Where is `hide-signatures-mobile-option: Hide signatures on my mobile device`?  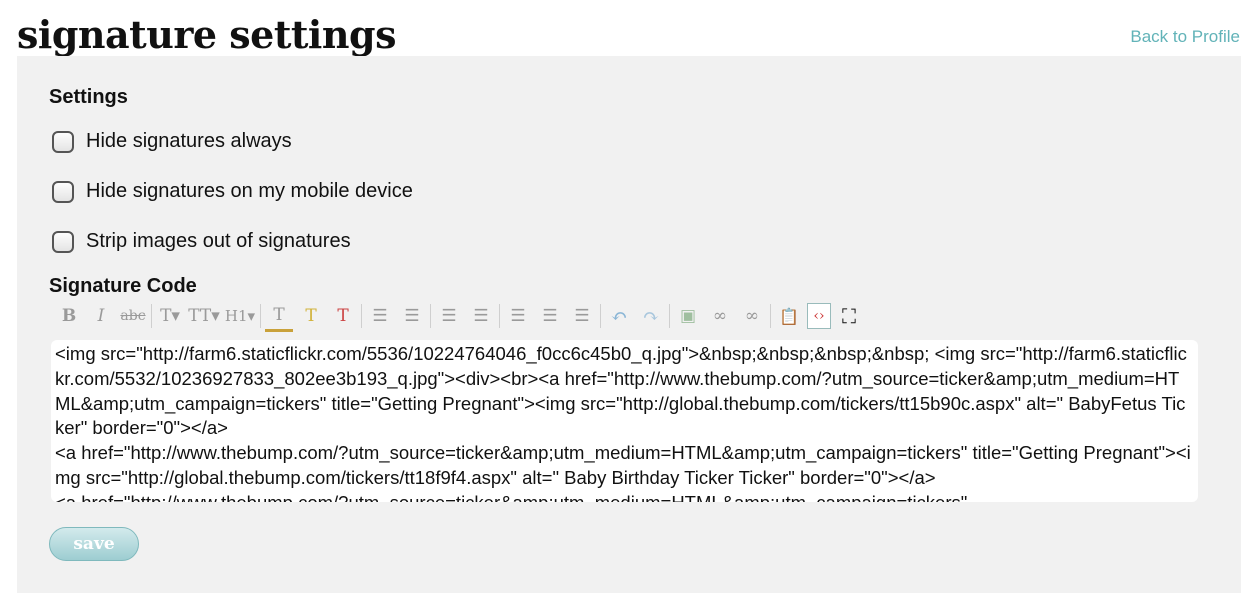 hide-signatures-mobile-option: Hide signatures on my mobile device is located at coordinates (232, 191).